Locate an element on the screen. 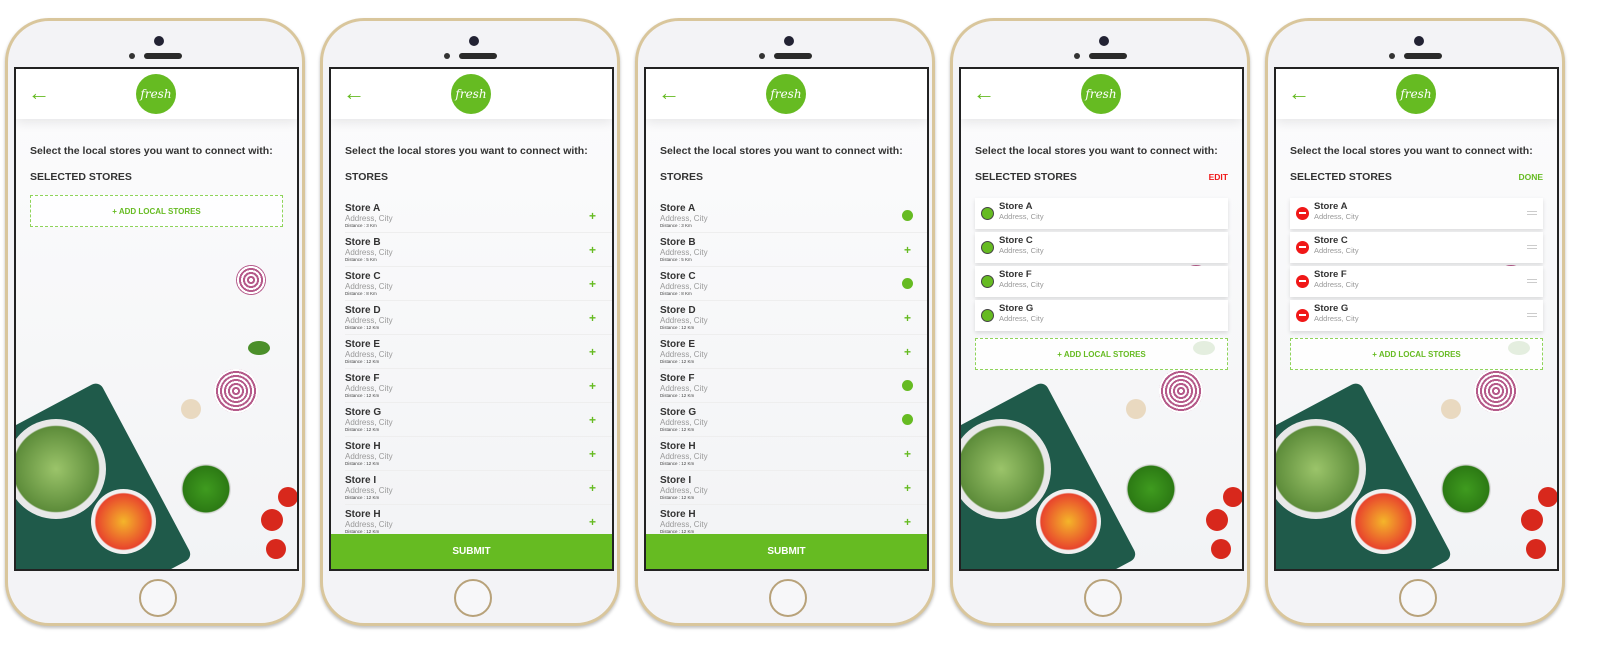  edit-button: EDIT is located at coordinates (1218, 177).